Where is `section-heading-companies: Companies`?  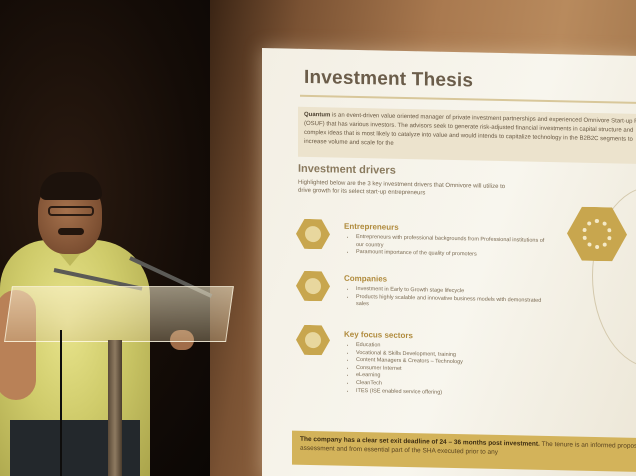 section-heading-companies: Companies is located at coordinates (366, 278).